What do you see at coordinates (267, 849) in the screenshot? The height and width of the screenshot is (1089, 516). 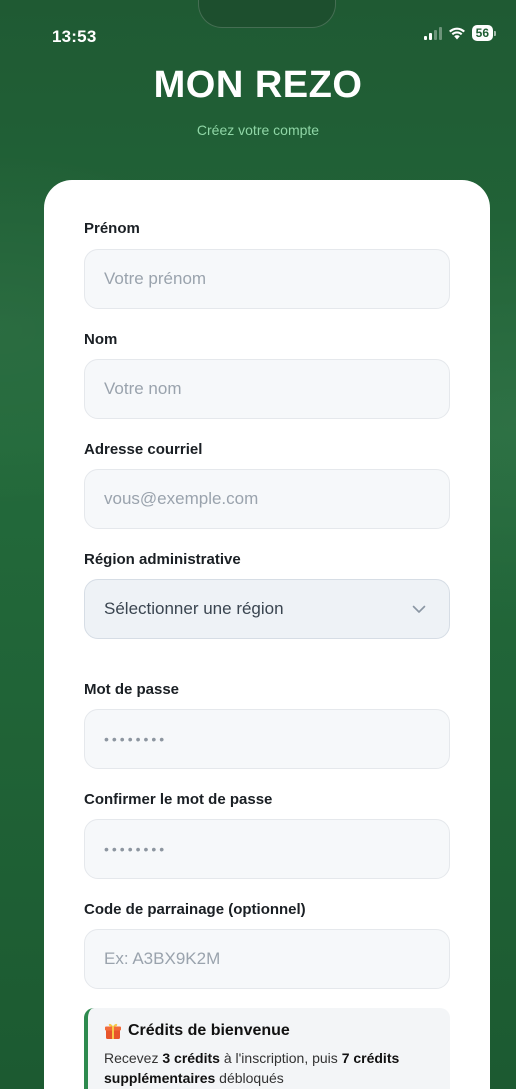 I see `confirm-password-input: ••••••••` at bounding box center [267, 849].